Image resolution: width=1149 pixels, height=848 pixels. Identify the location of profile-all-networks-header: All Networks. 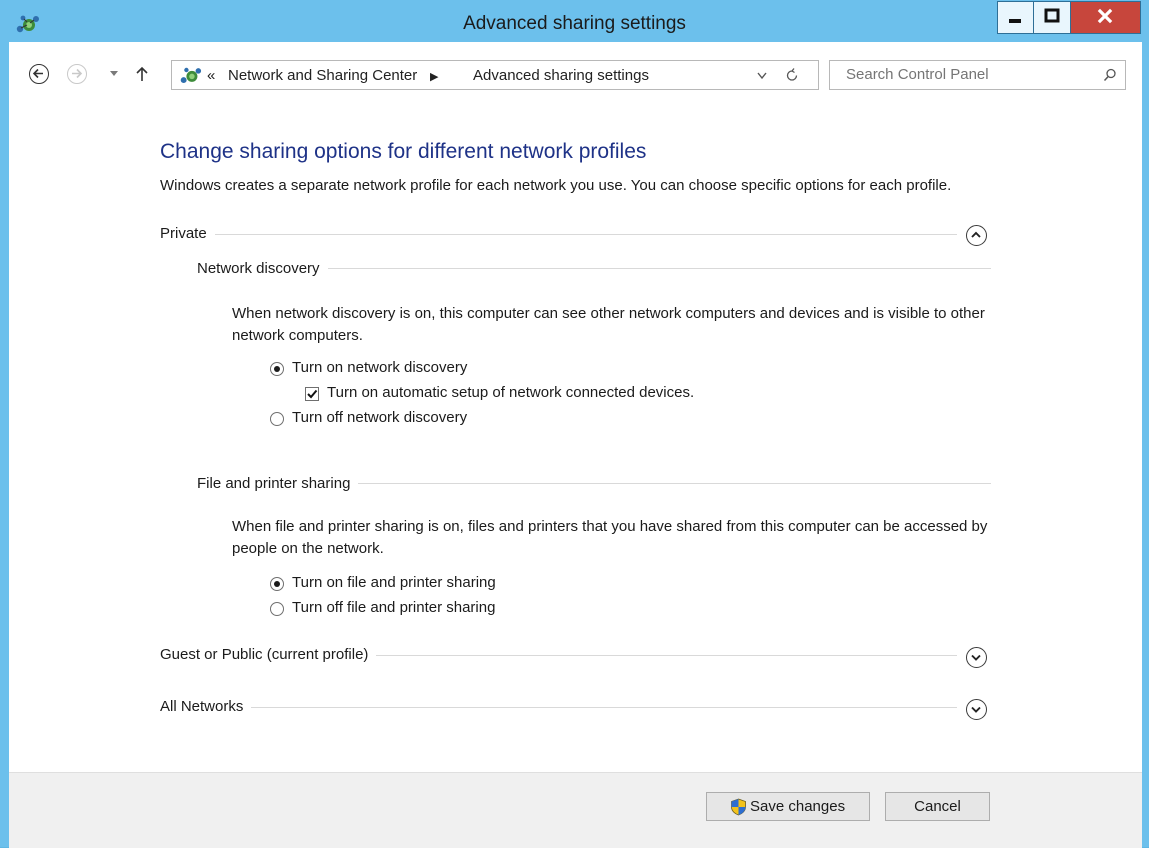
(206, 706).